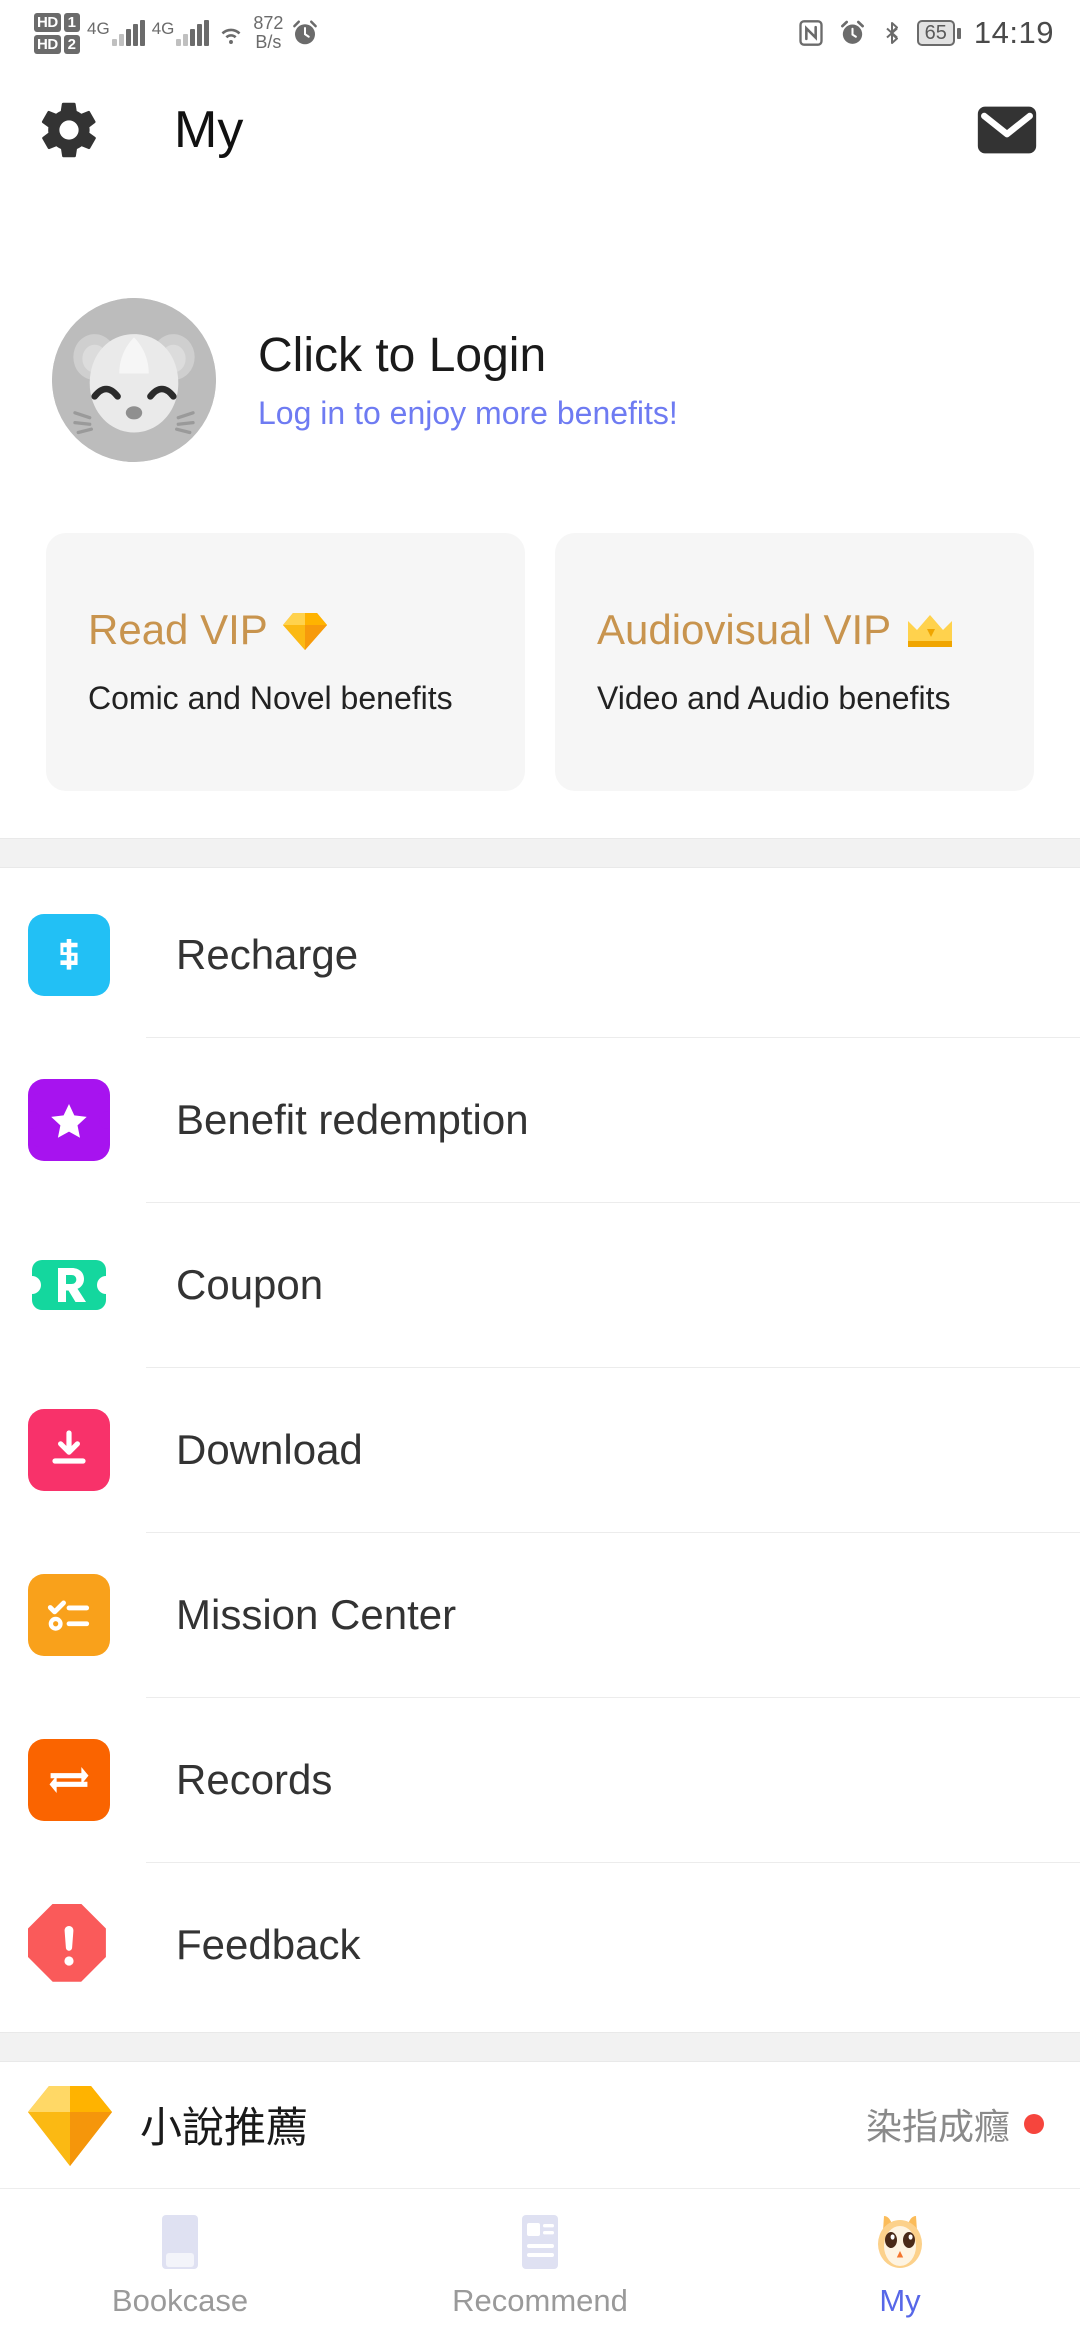  What do you see at coordinates (70, 2124) in the screenshot?
I see `gem-icon-promo` at bounding box center [70, 2124].